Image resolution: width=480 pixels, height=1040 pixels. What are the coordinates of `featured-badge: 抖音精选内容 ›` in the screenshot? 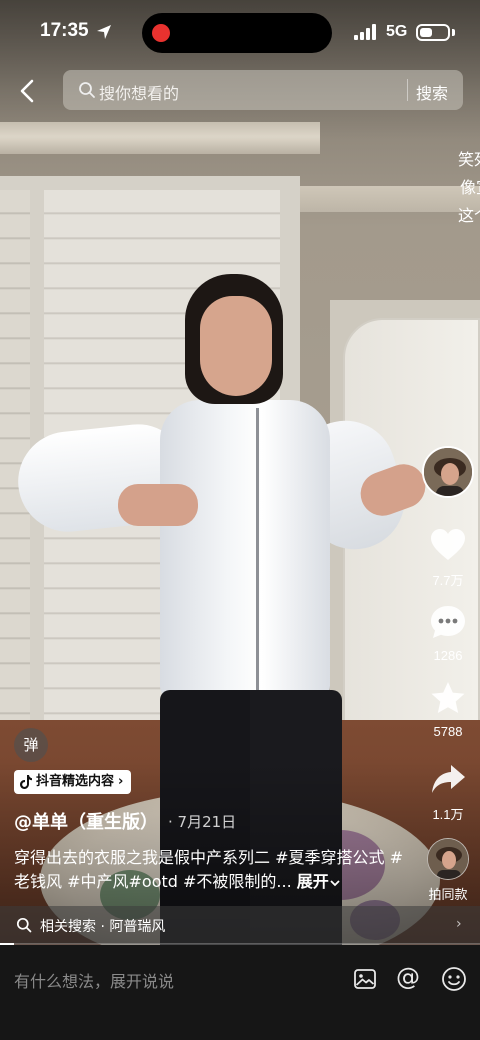 It's located at (73, 782).